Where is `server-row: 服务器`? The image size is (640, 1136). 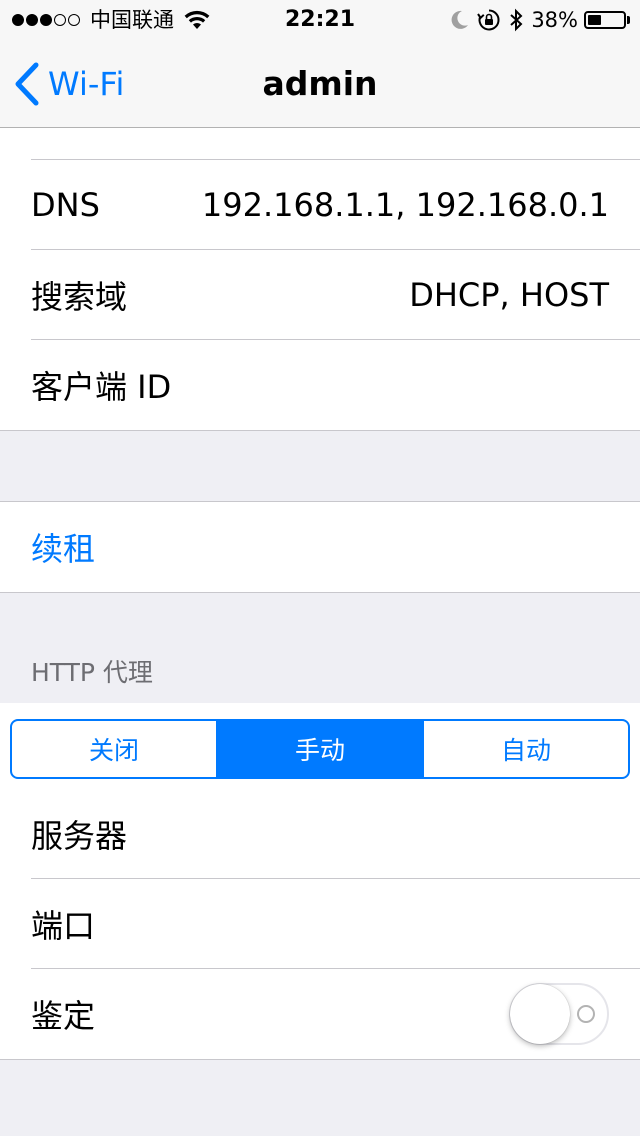
server-row: 服务器 is located at coordinates (320, 834).